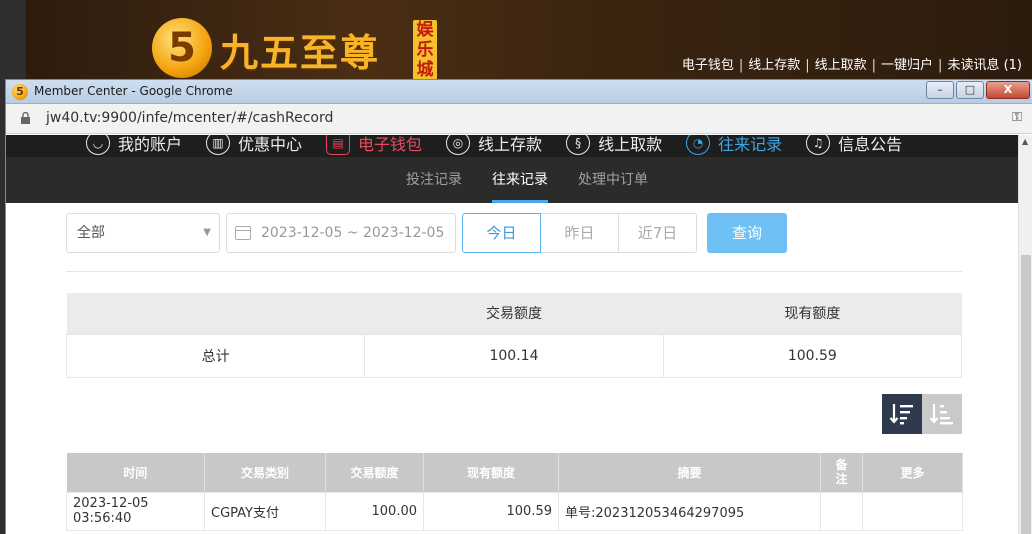  I want to click on query-button: 查询, so click(747, 233).